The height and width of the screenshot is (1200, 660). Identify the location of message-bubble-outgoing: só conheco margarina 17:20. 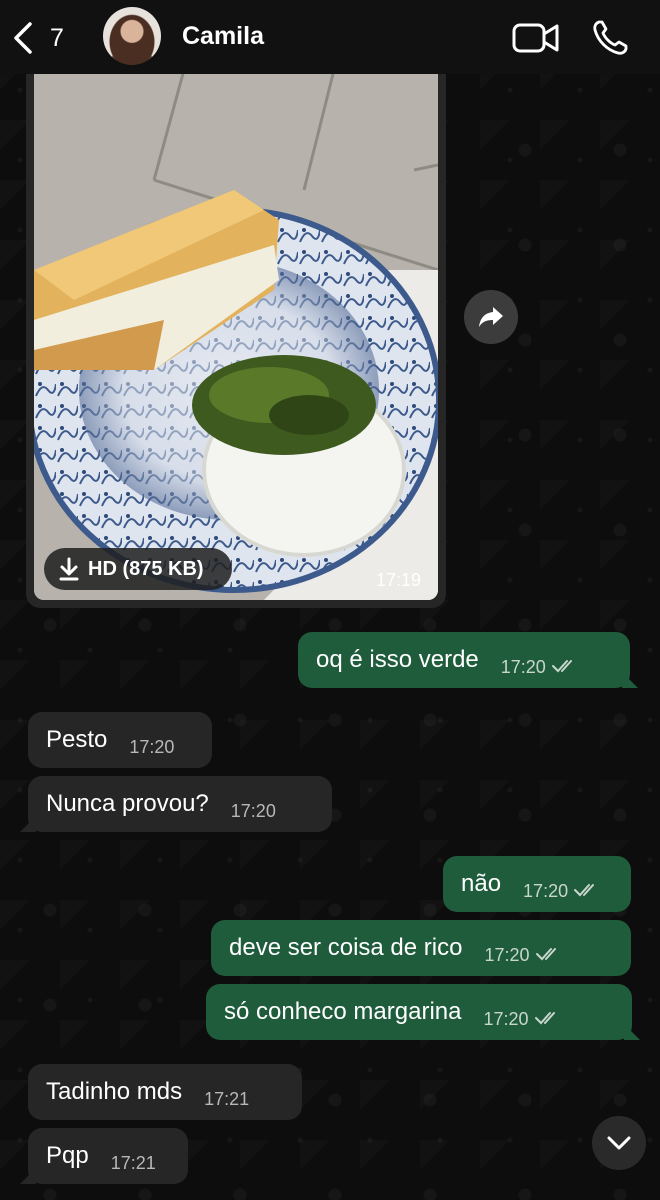
(419, 1012).